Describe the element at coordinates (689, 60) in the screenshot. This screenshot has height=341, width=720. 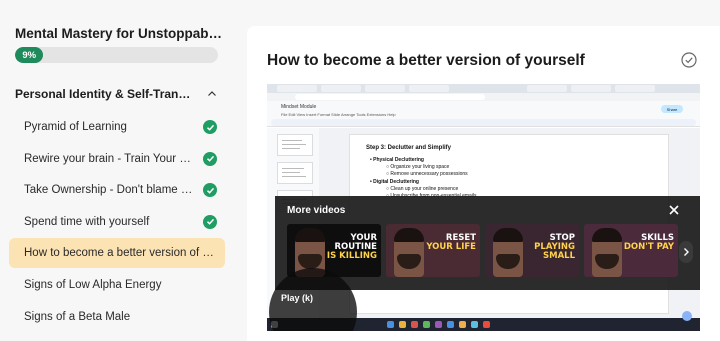
I see `mark-complete-icon` at that location.